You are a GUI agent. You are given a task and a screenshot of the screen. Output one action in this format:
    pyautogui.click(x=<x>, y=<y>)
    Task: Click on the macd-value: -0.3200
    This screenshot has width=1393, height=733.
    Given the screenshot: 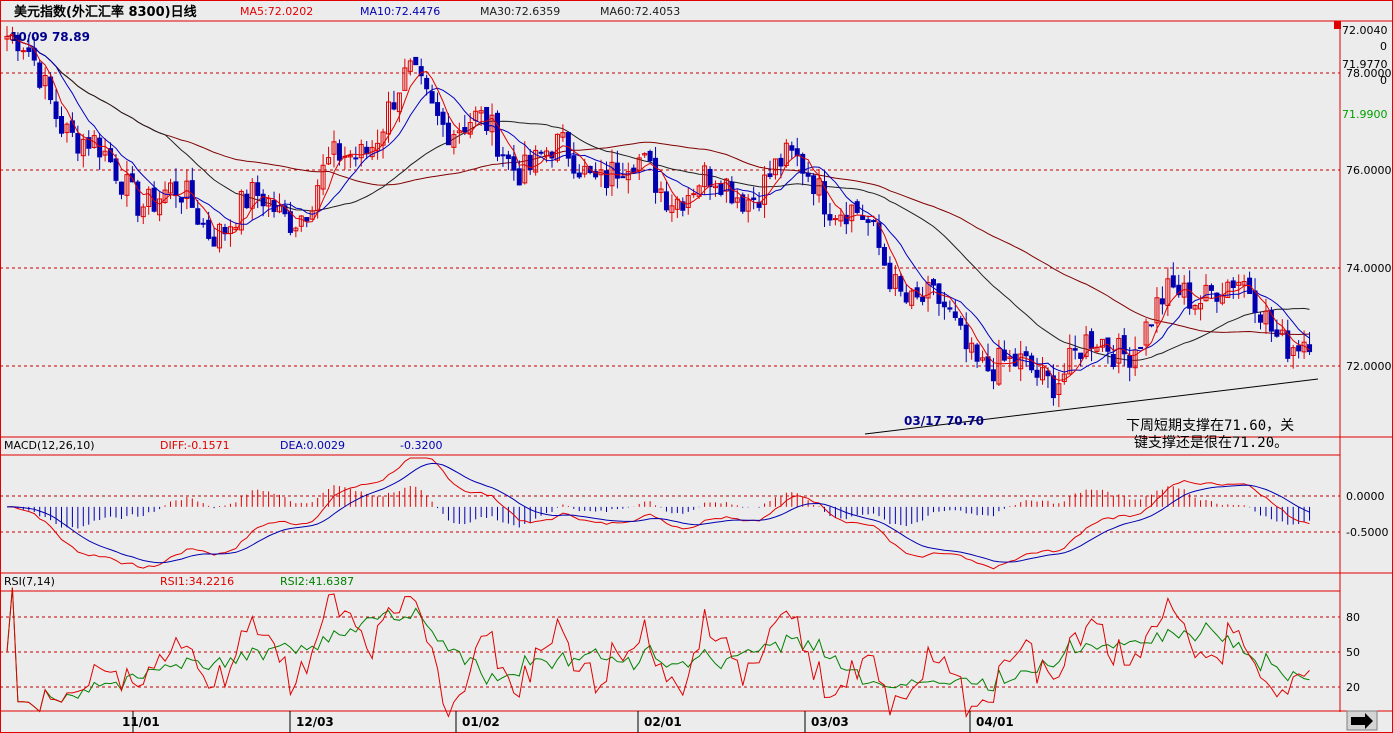 What is the action you would take?
    pyautogui.click(x=421, y=445)
    